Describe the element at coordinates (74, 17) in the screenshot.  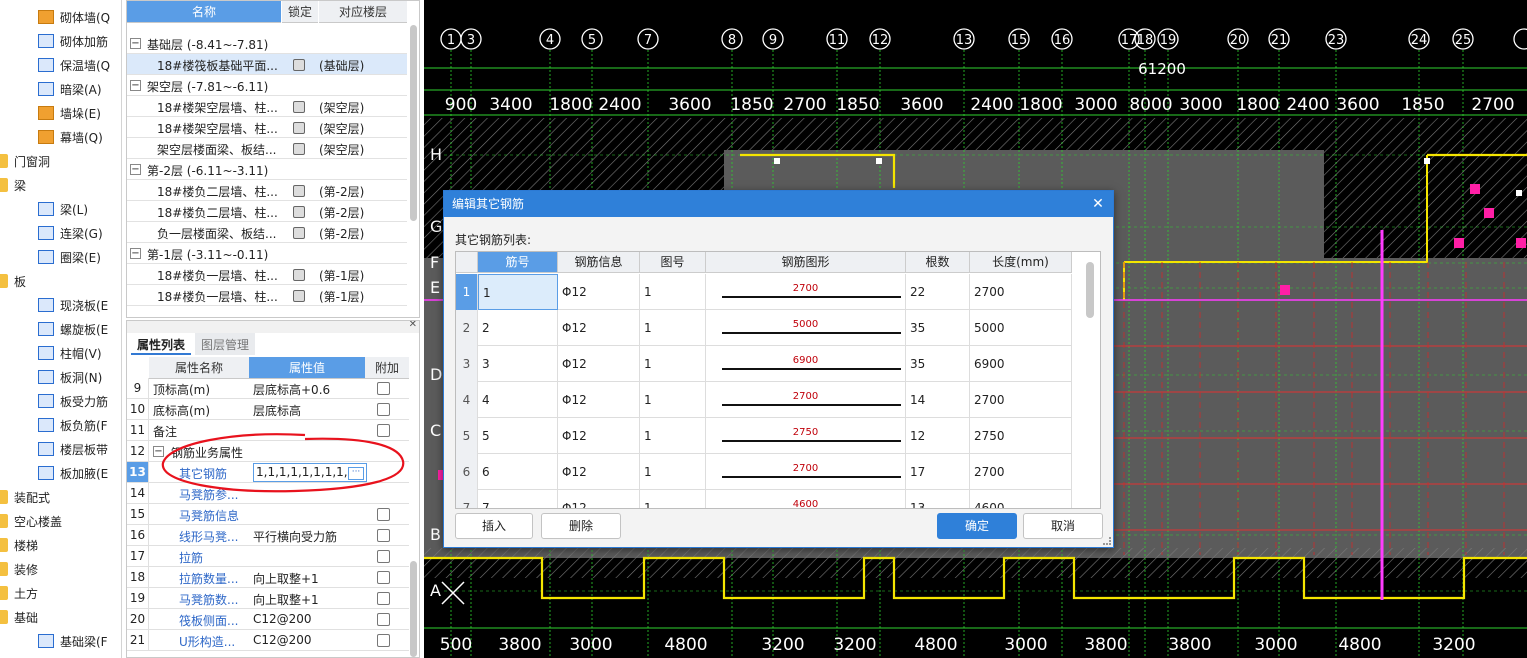
I see `tree-item: 砌体墙(Q` at that location.